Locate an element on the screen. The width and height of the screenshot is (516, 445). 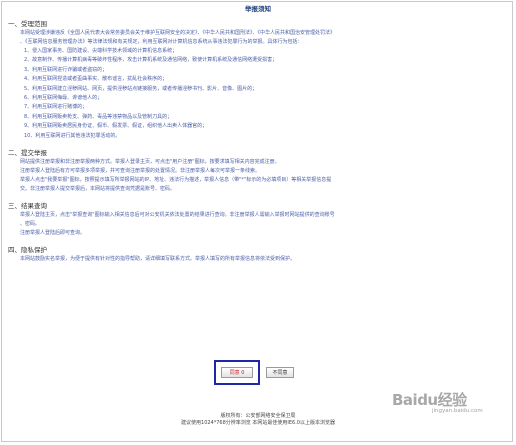
list-item: 3、利用互联网进行诈骗或者盗窃的； is located at coordinates (66, 69).